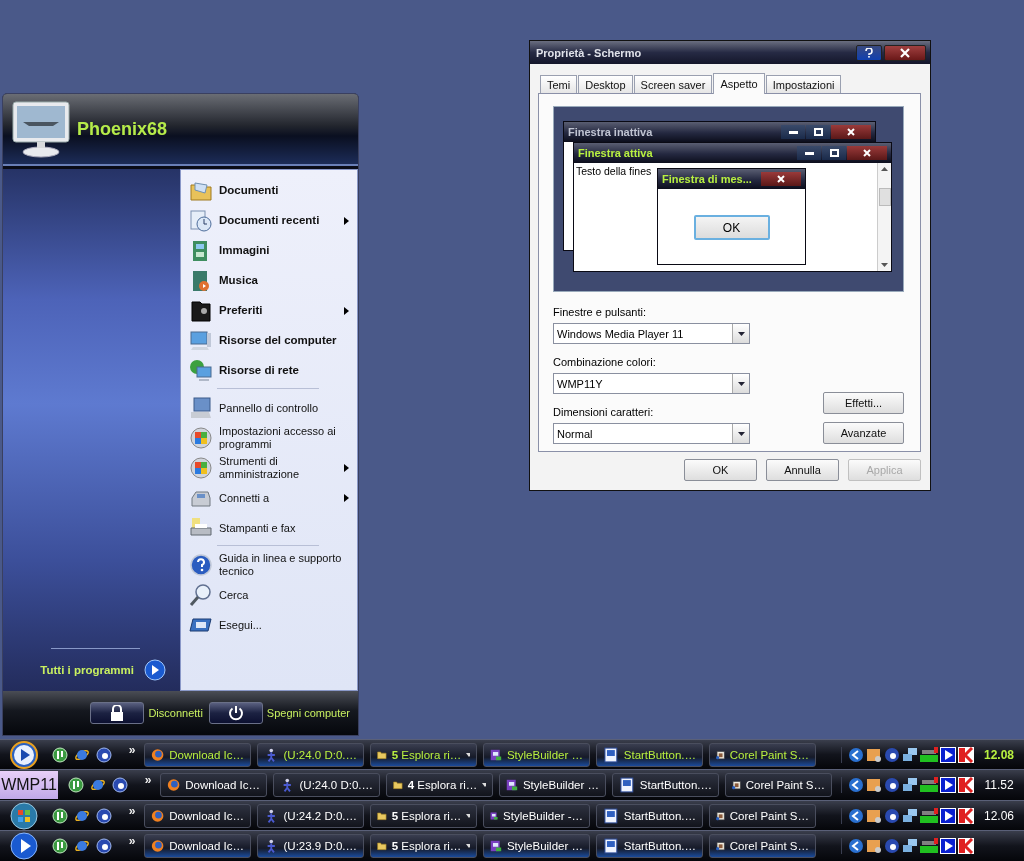 Image resolution: width=1024 pixels, height=861 pixels. I want to click on maximize-button, so click(834, 153).